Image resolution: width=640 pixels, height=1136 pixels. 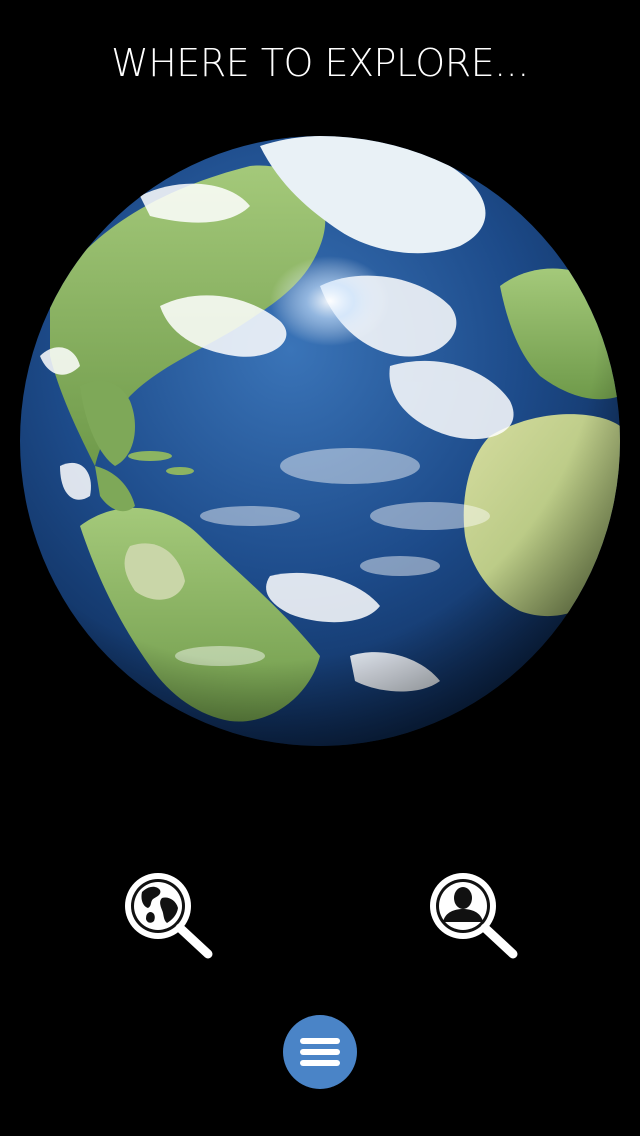 What do you see at coordinates (320, 1052) in the screenshot?
I see `hamburger-menu-button` at bounding box center [320, 1052].